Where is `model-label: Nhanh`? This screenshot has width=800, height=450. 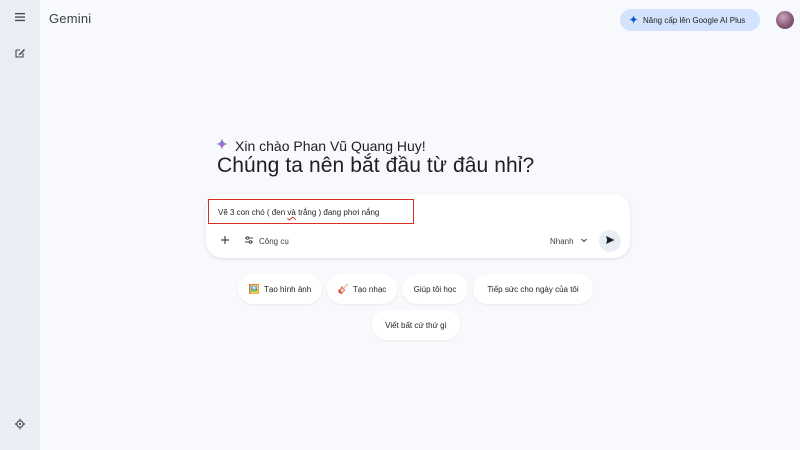 model-label: Nhanh is located at coordinates (562, 241).